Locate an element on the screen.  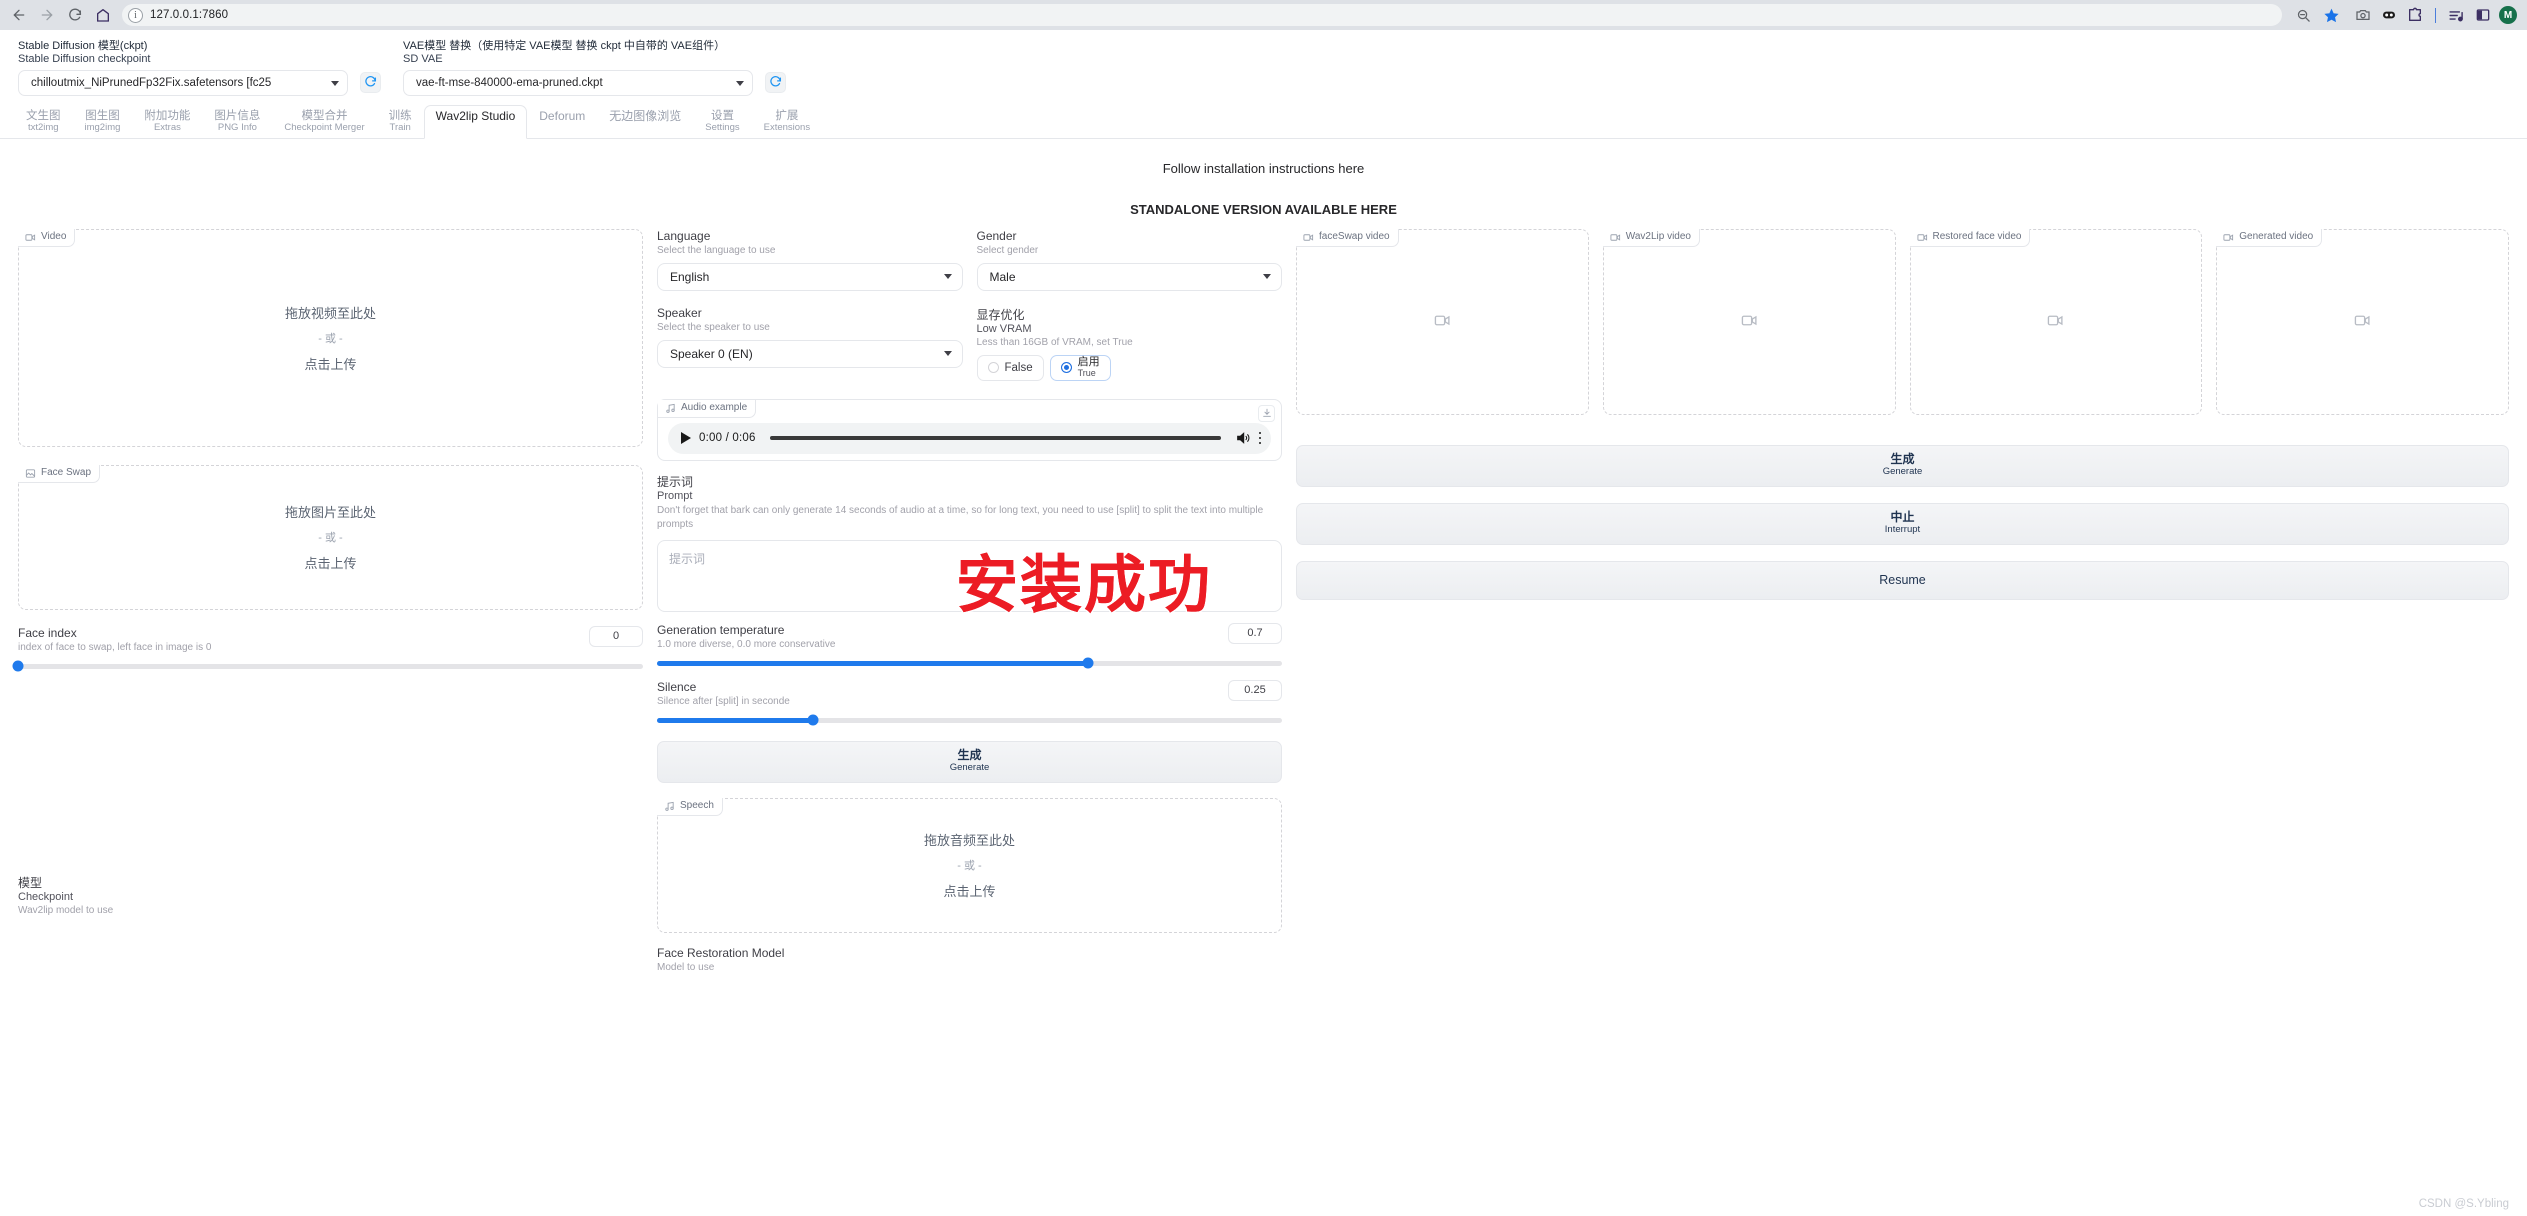
generation-temperature-slider-knob is located at coordinates (1088, 663).